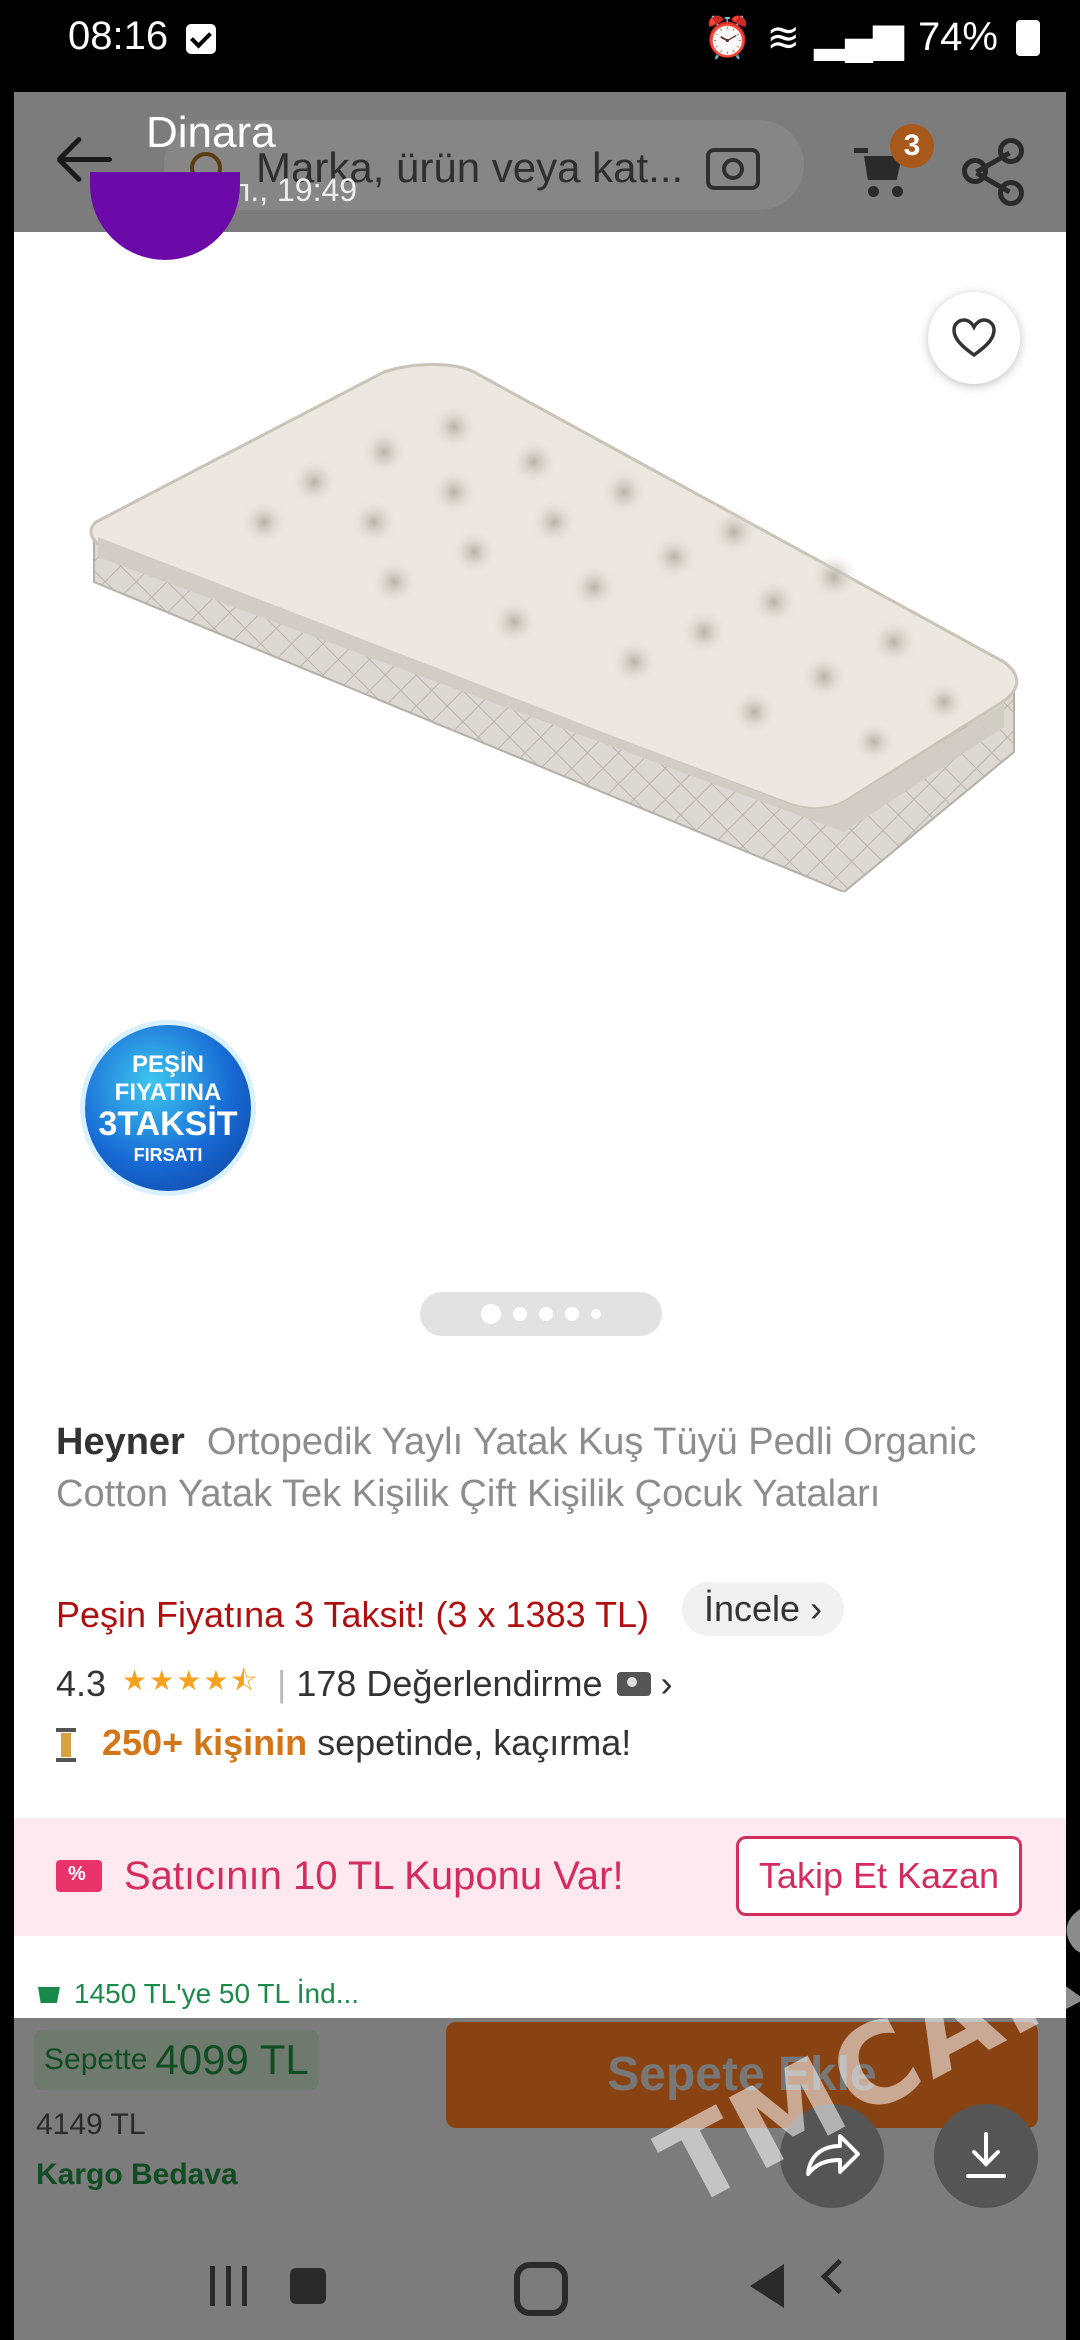  I want to click on home-button, so click(541, 2289).